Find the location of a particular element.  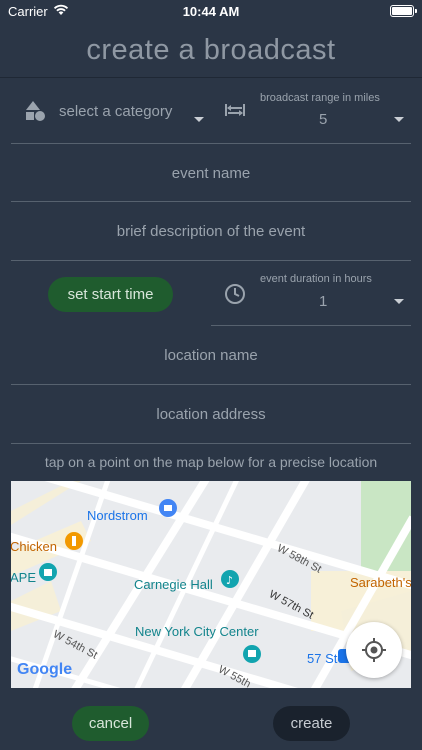

category-select: select a category is located at coordinates (115, 112).